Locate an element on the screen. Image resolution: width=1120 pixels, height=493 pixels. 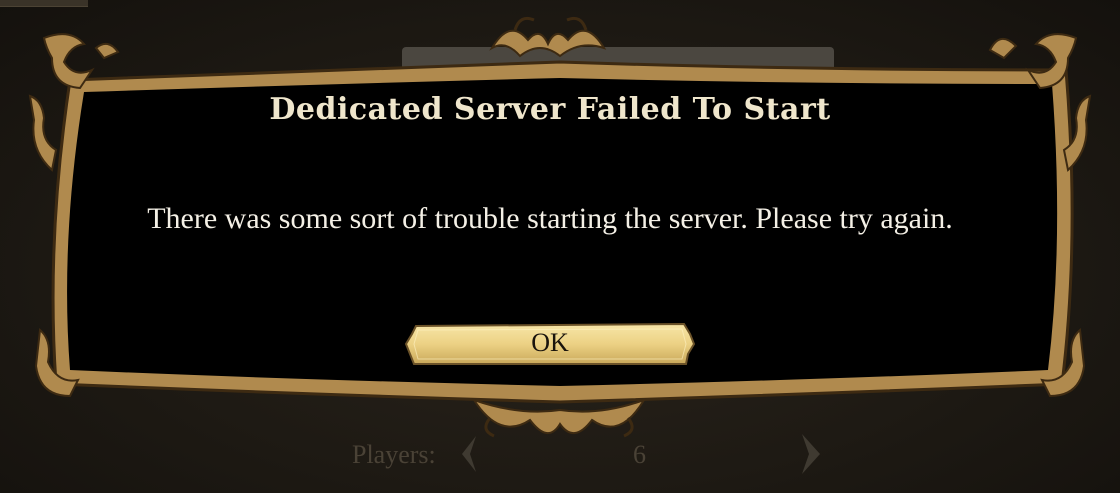
ok-button: OK is located at coordinates (550, 344).